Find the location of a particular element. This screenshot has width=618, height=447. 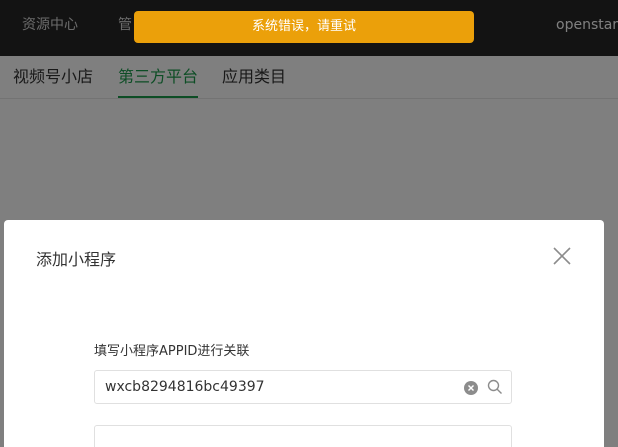

error-toast: 系统错误，请重试 is located at coordinates (304, 27).